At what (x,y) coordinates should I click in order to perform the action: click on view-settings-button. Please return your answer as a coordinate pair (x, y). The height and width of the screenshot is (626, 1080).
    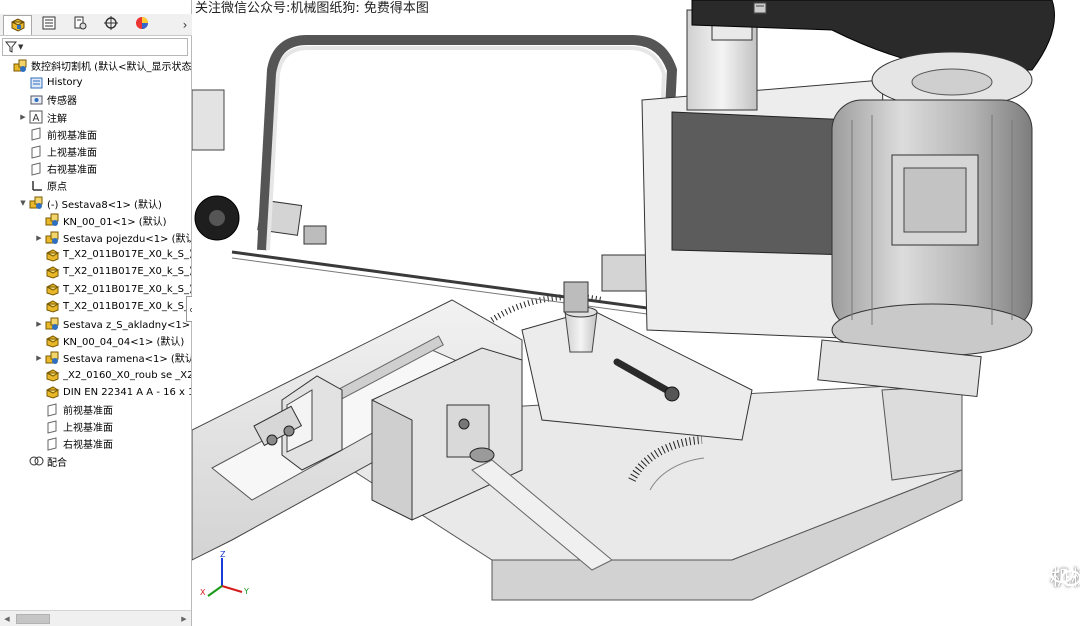
    Looking at the image, I should click on (865, 10).